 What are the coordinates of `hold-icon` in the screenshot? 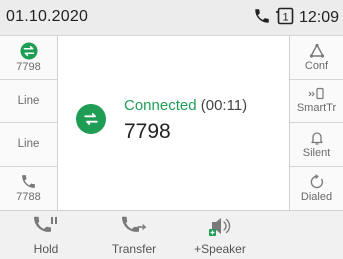 It's located at (46, 228).